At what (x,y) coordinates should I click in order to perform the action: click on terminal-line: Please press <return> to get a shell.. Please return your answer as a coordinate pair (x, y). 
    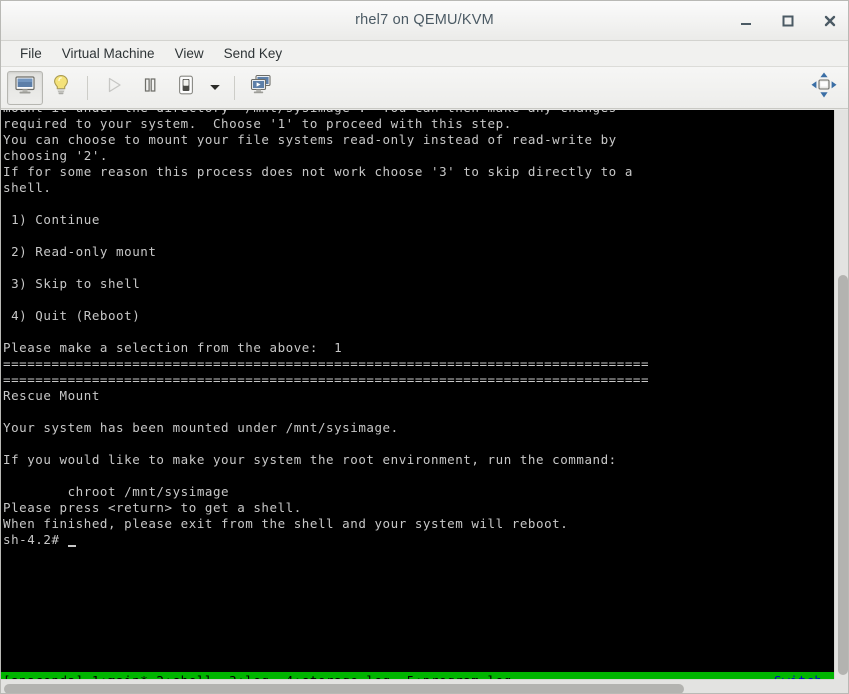
    Looking at the image, I should click on (152, 507).